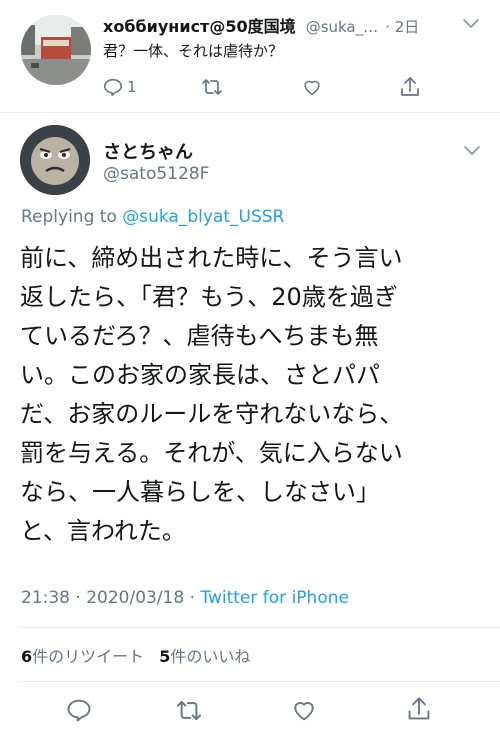 This screenshot has height=749, width=500. What do you see at coordinates (88, 656) in the screenshot?
I see `retweet-label: 件のリツイート` at bounding box center [88, 656].